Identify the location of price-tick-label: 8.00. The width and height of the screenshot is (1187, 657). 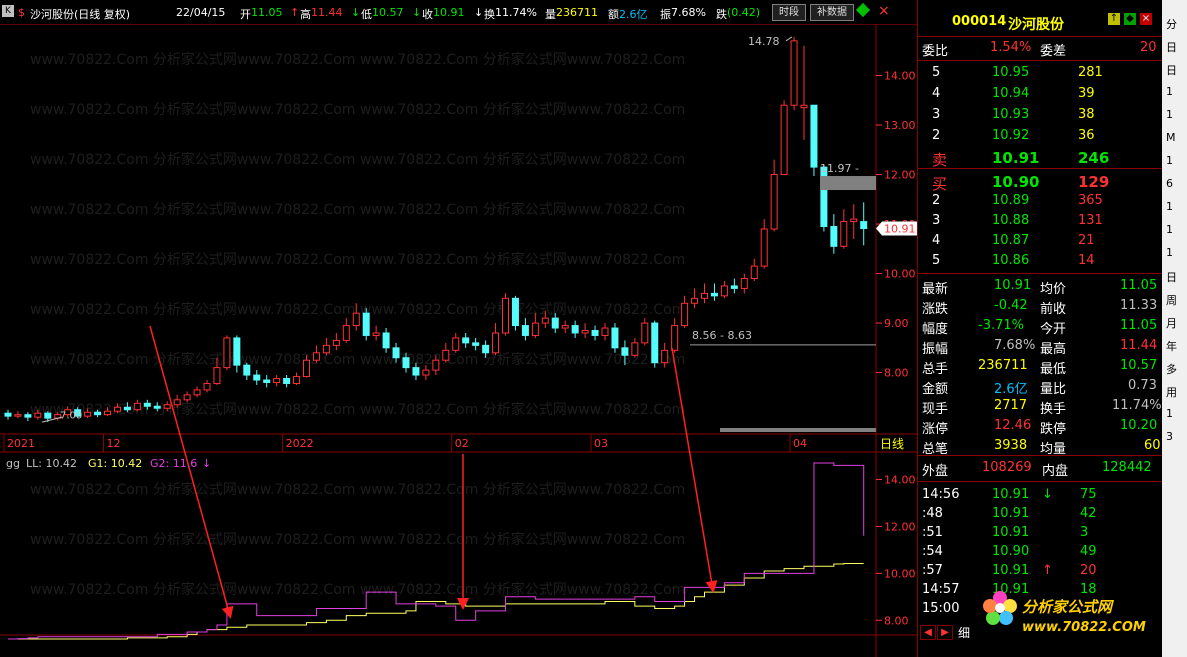
(896, 373).